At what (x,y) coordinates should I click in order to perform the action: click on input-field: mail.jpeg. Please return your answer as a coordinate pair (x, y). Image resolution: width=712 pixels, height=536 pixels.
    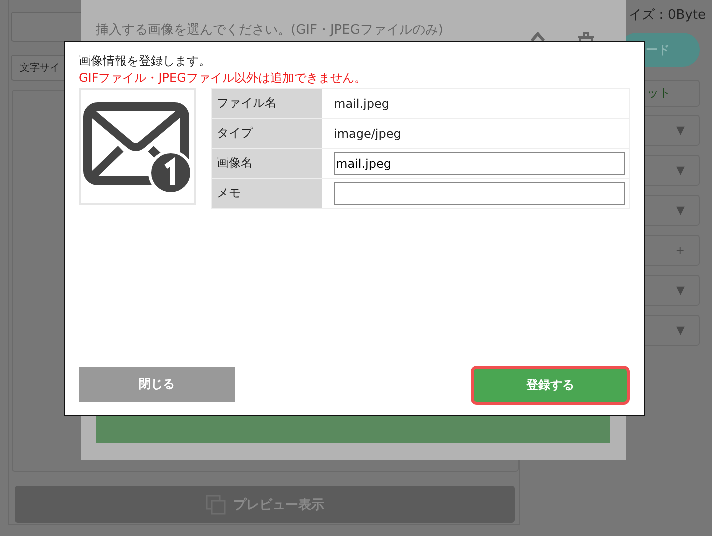
    Looking at the image, I should click on (479, 163).